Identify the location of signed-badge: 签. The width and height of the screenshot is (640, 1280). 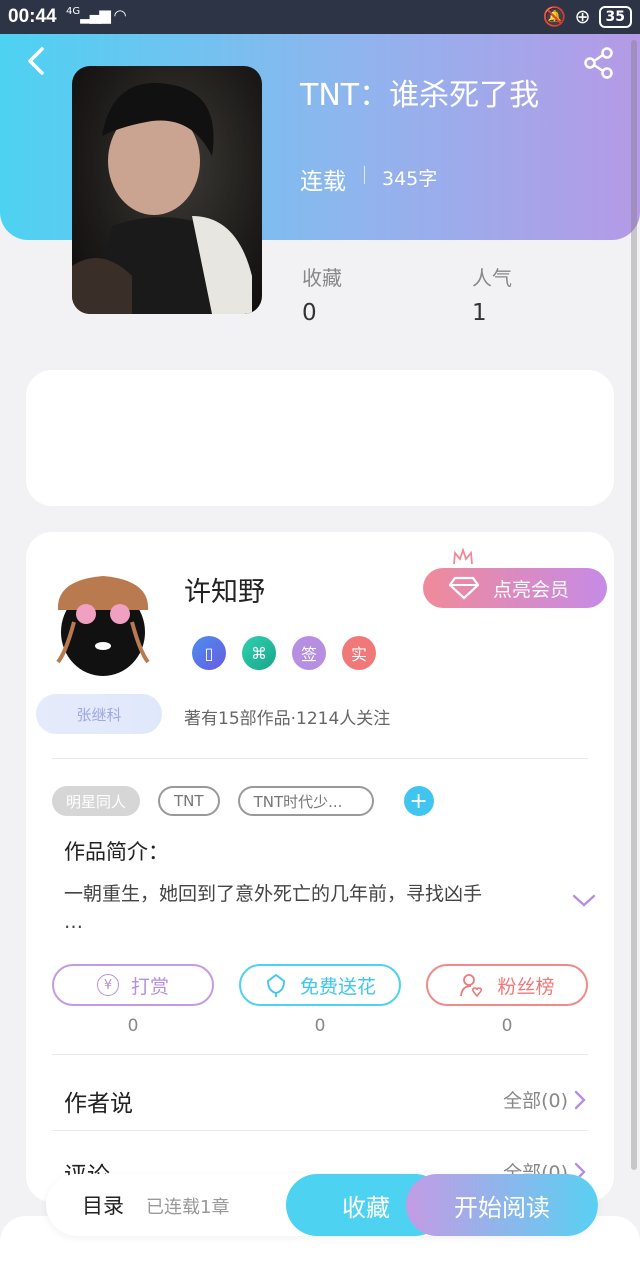
(309, 653).